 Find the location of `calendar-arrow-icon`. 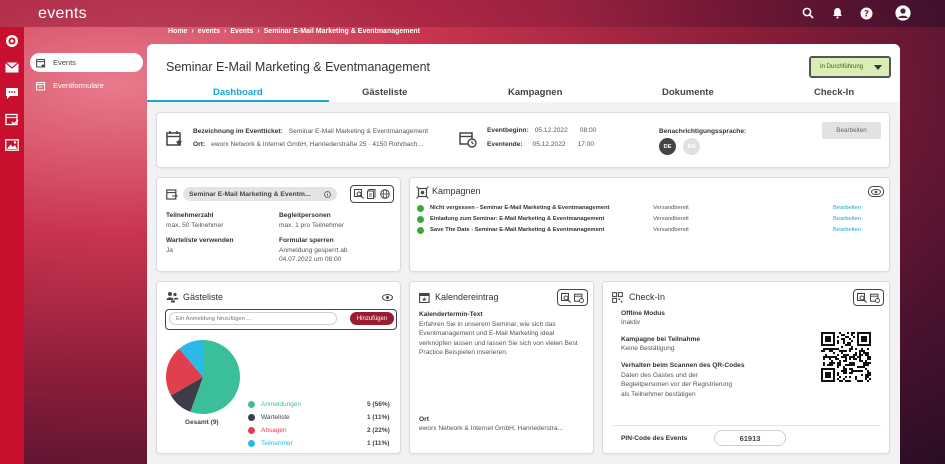

calendar-arrow-icon is located at coordinates (172, 194).